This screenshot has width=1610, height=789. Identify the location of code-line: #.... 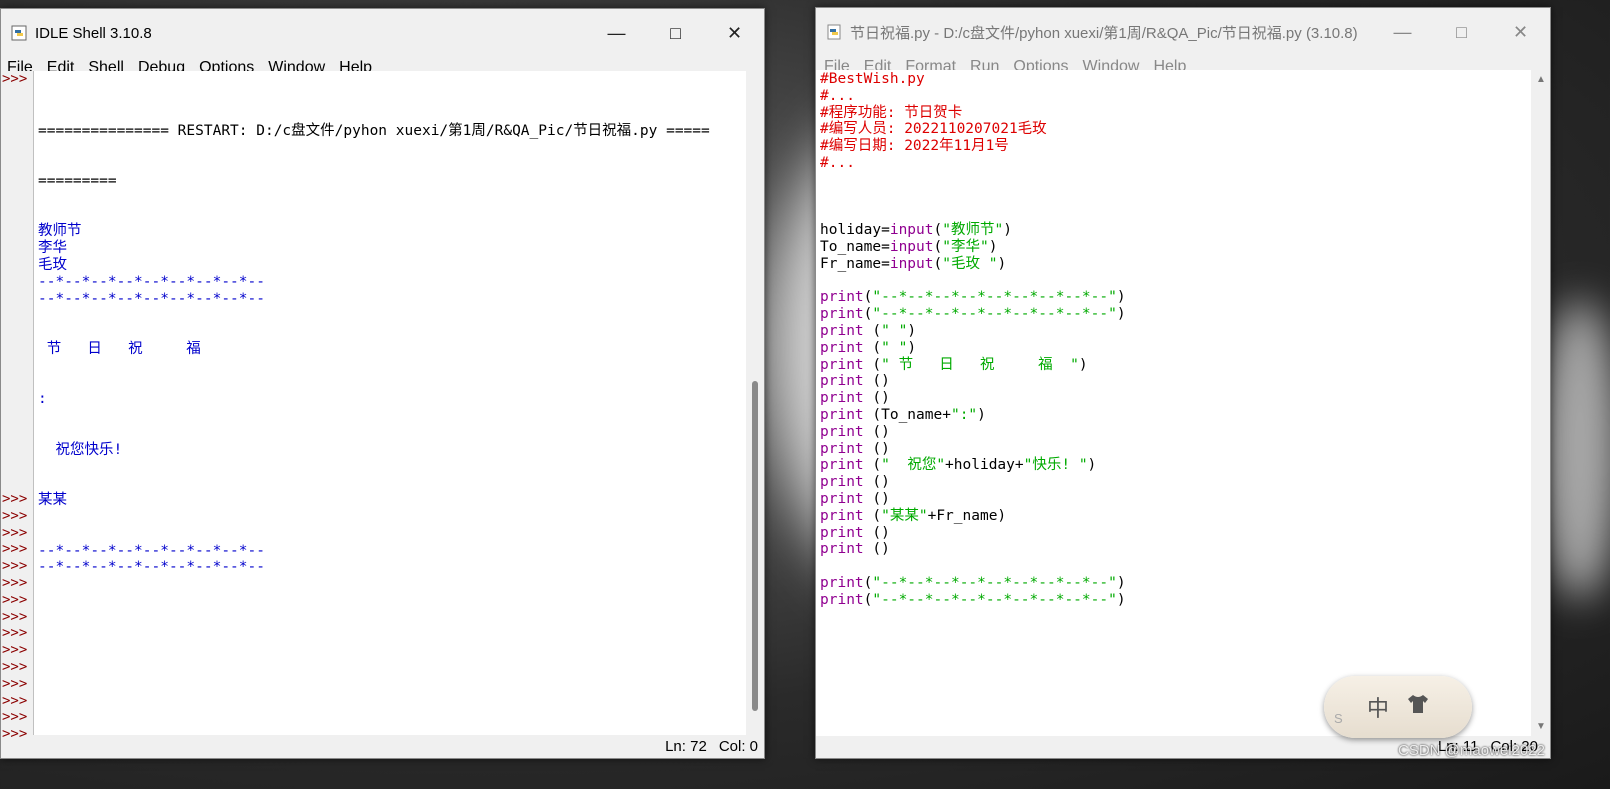
(1175, 163).